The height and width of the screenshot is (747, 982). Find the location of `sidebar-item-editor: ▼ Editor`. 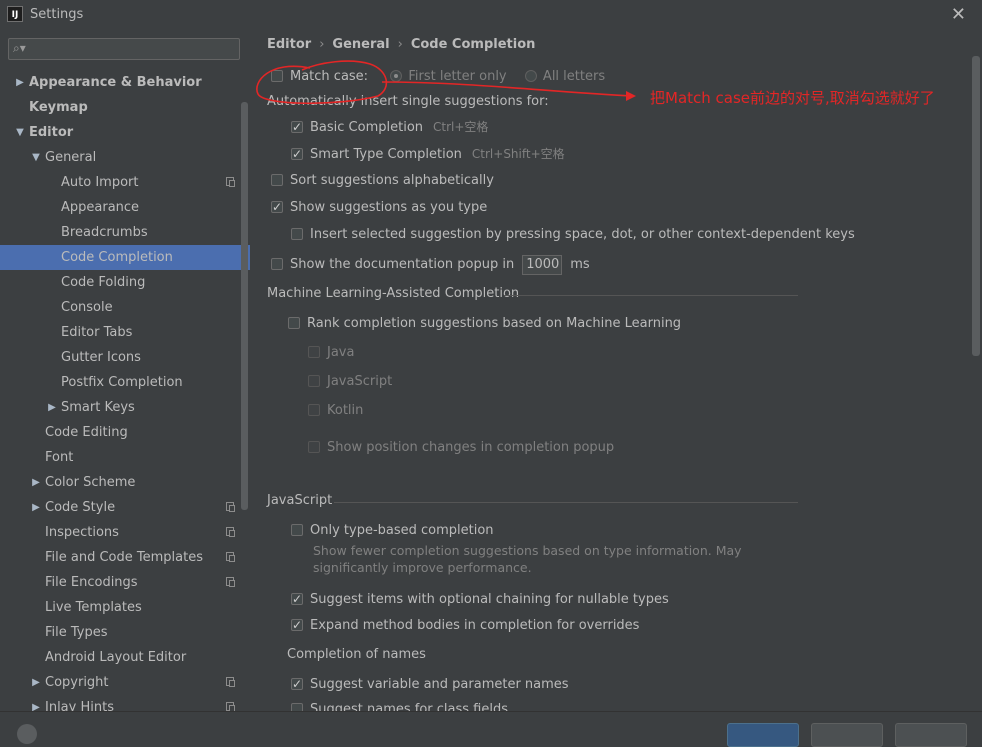

sidebar-item-editor: ▼ Editor is located at coordinates (125, 132).